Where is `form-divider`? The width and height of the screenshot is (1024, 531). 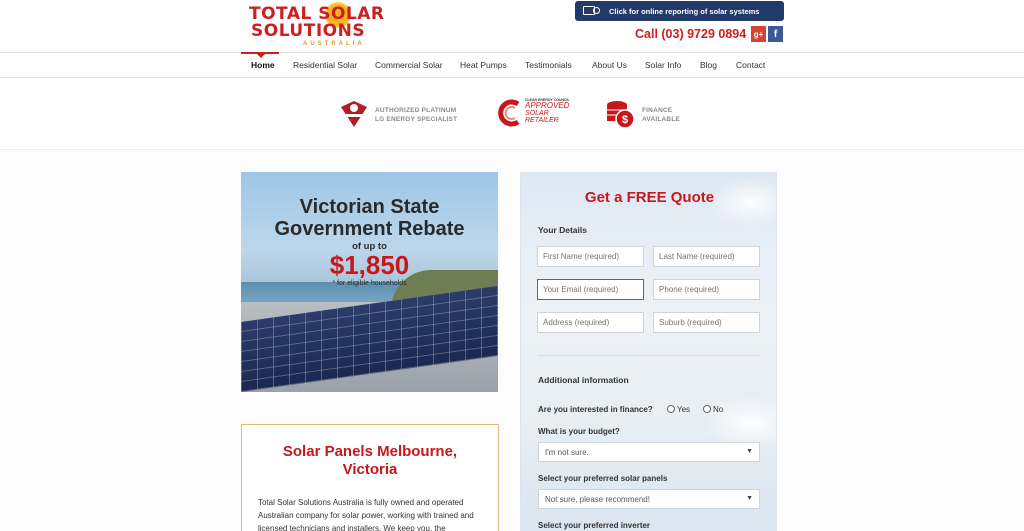 form-divider is located at coordinates (649, 355).